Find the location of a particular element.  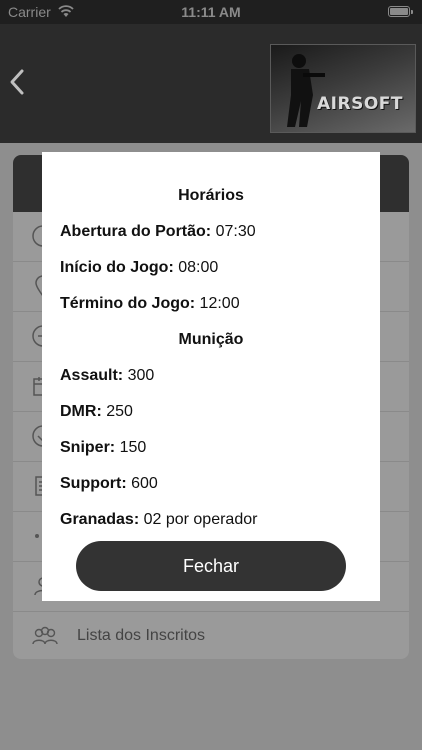

assault-line: Assault: 300 is located at coordinates (107, 376).